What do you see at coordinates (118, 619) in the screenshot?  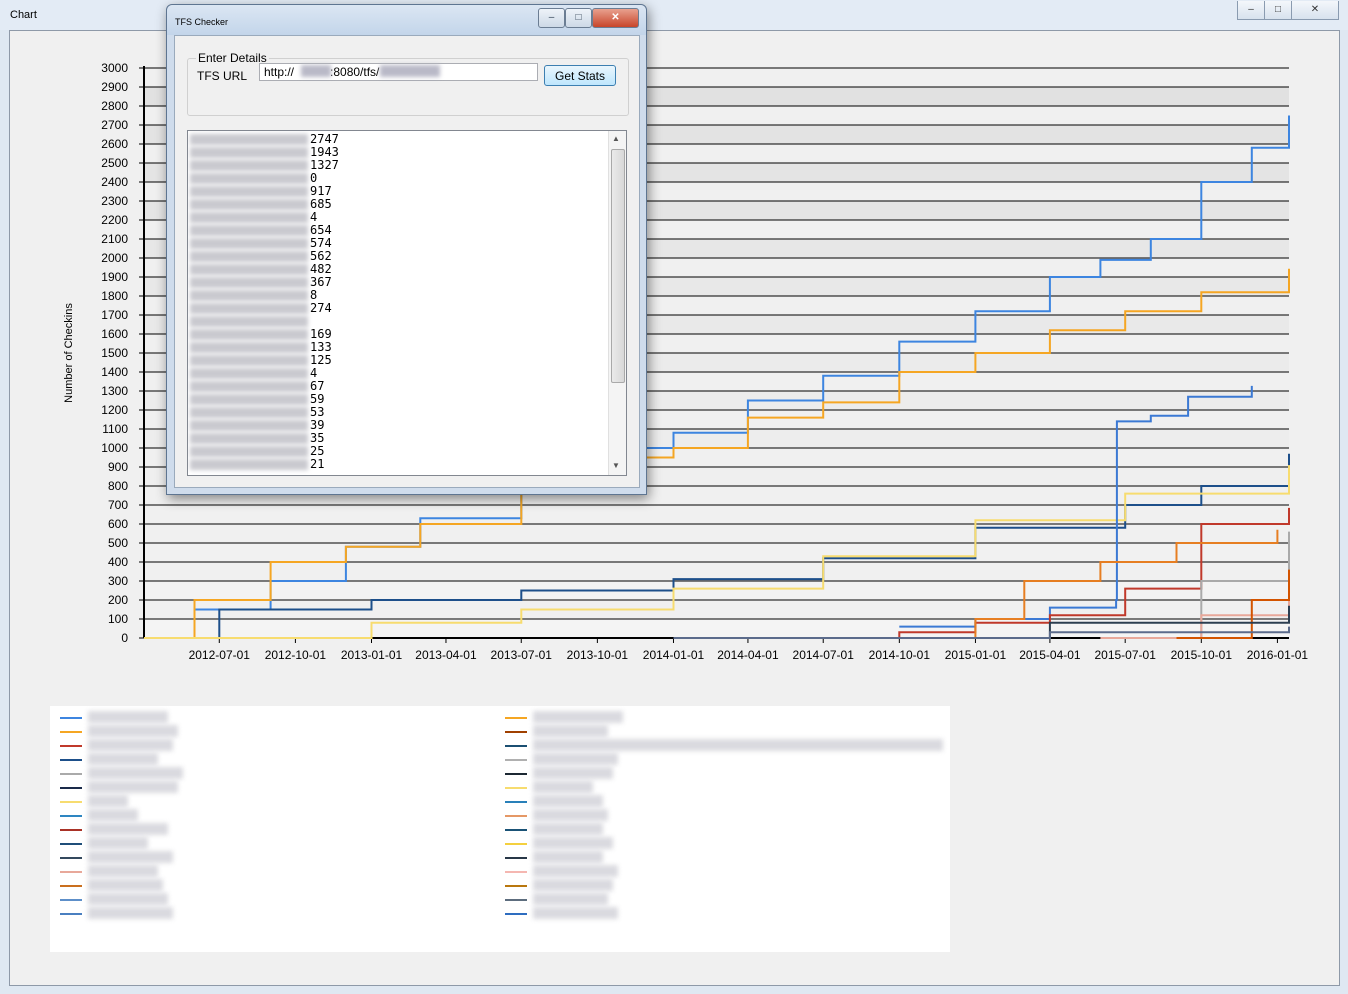 I see `y-tick-label: 100` at bounding box center [118, 619].